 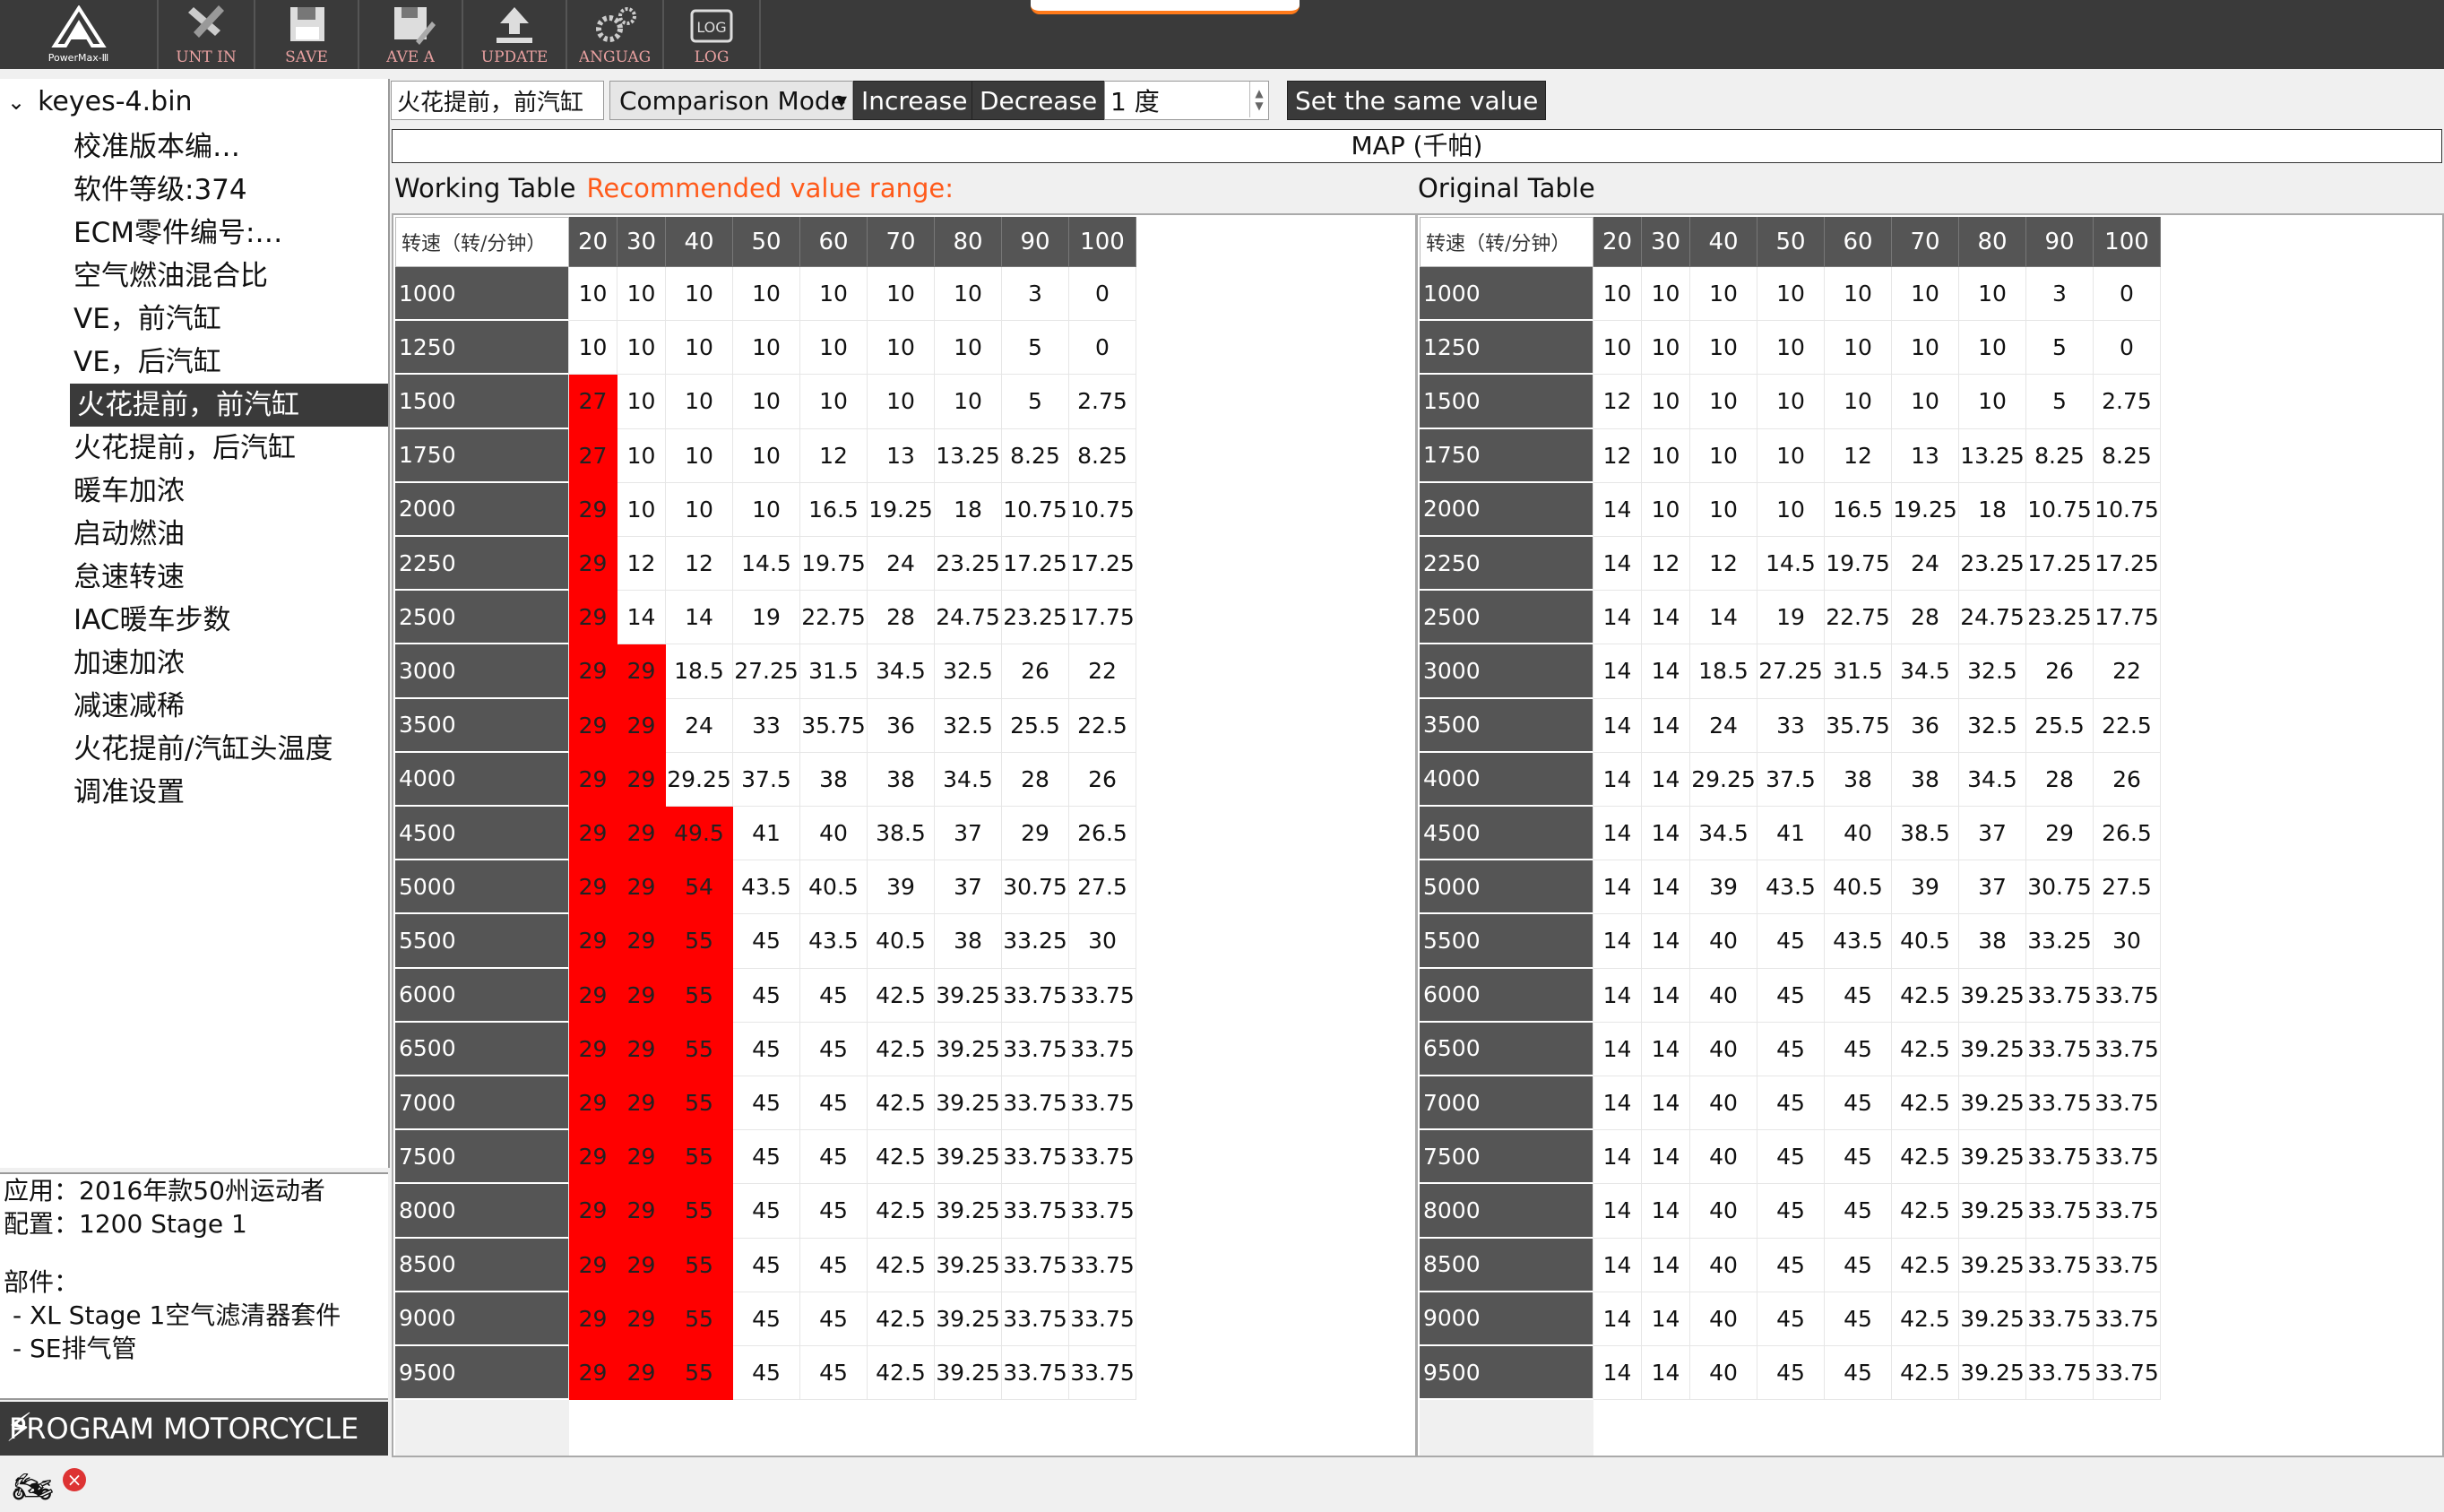 What do you see at coordinates (766, 242) in the screenshot?
I see `column-header: 50` at bounding box center [766, 242].